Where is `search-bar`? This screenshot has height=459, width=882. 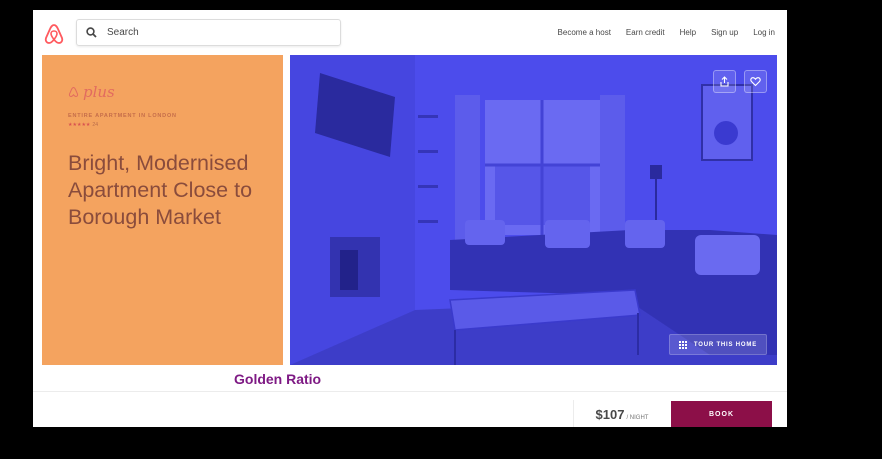 search-bar is located at coordinates (208, 32).